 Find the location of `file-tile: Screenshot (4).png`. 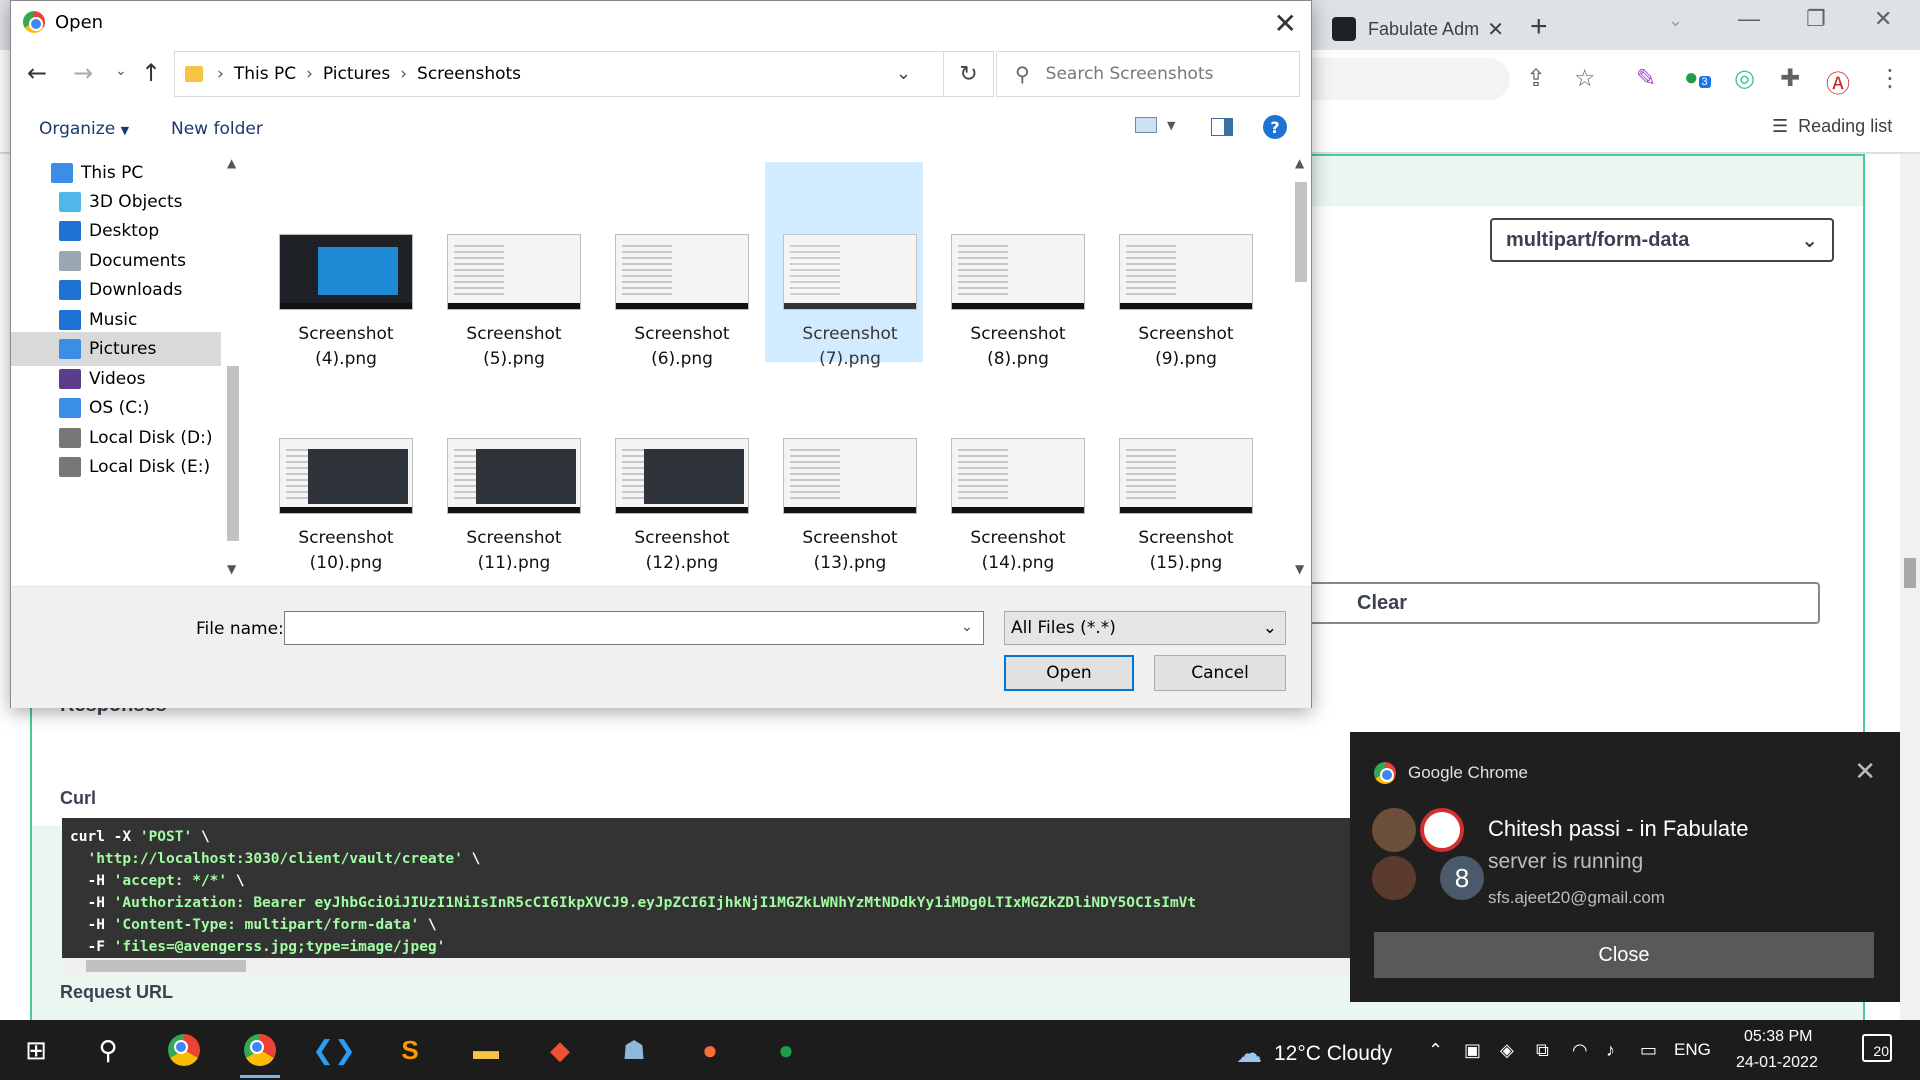

file-tile: Screenshot (4).png is located at coordinates (340, 265).